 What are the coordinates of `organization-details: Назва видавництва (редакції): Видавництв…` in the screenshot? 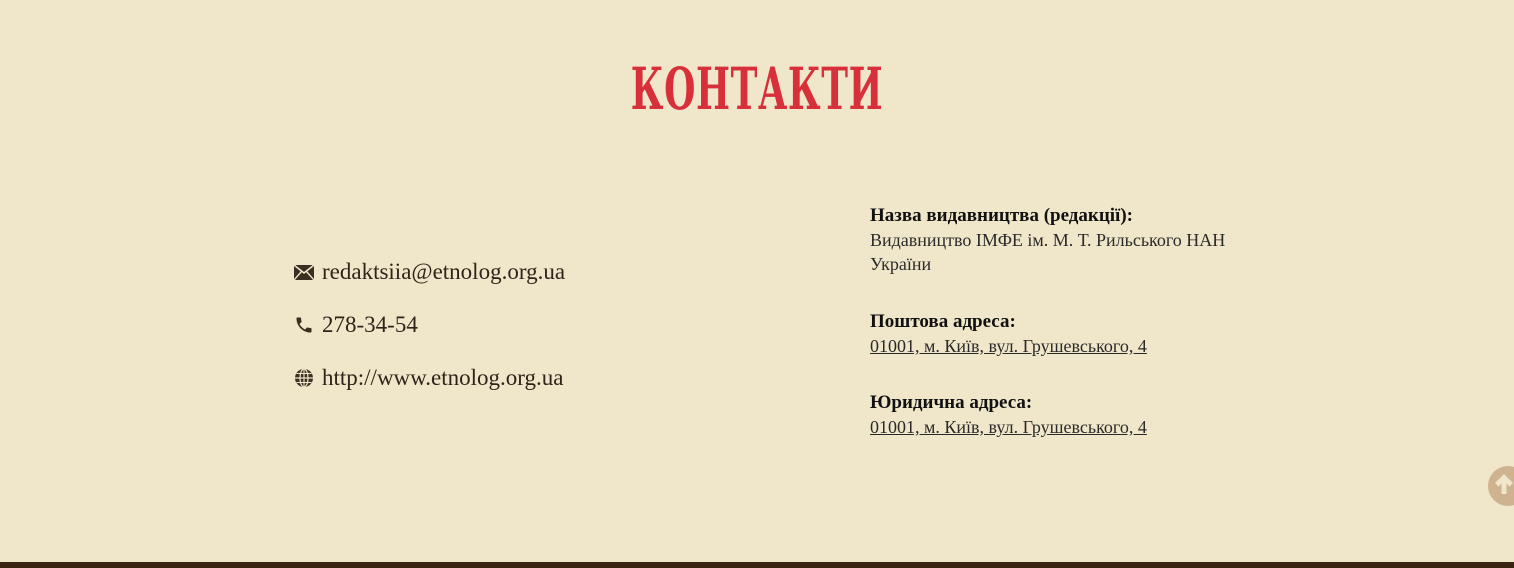 It's located at (1080, 338).